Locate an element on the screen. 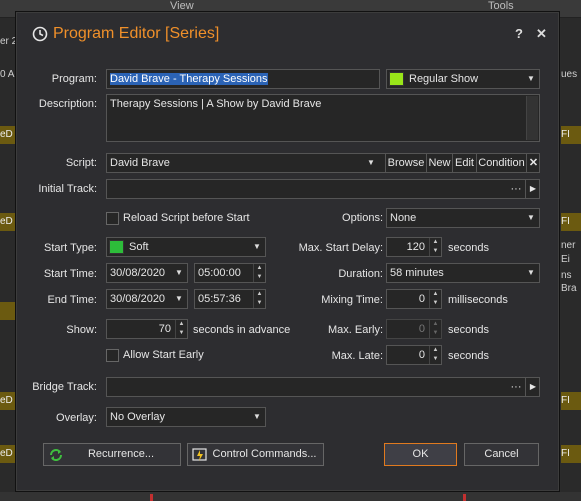 The width and height of the screenshot is (581, 501). script-browse-button: Browse is located at coordinates (405, 163).